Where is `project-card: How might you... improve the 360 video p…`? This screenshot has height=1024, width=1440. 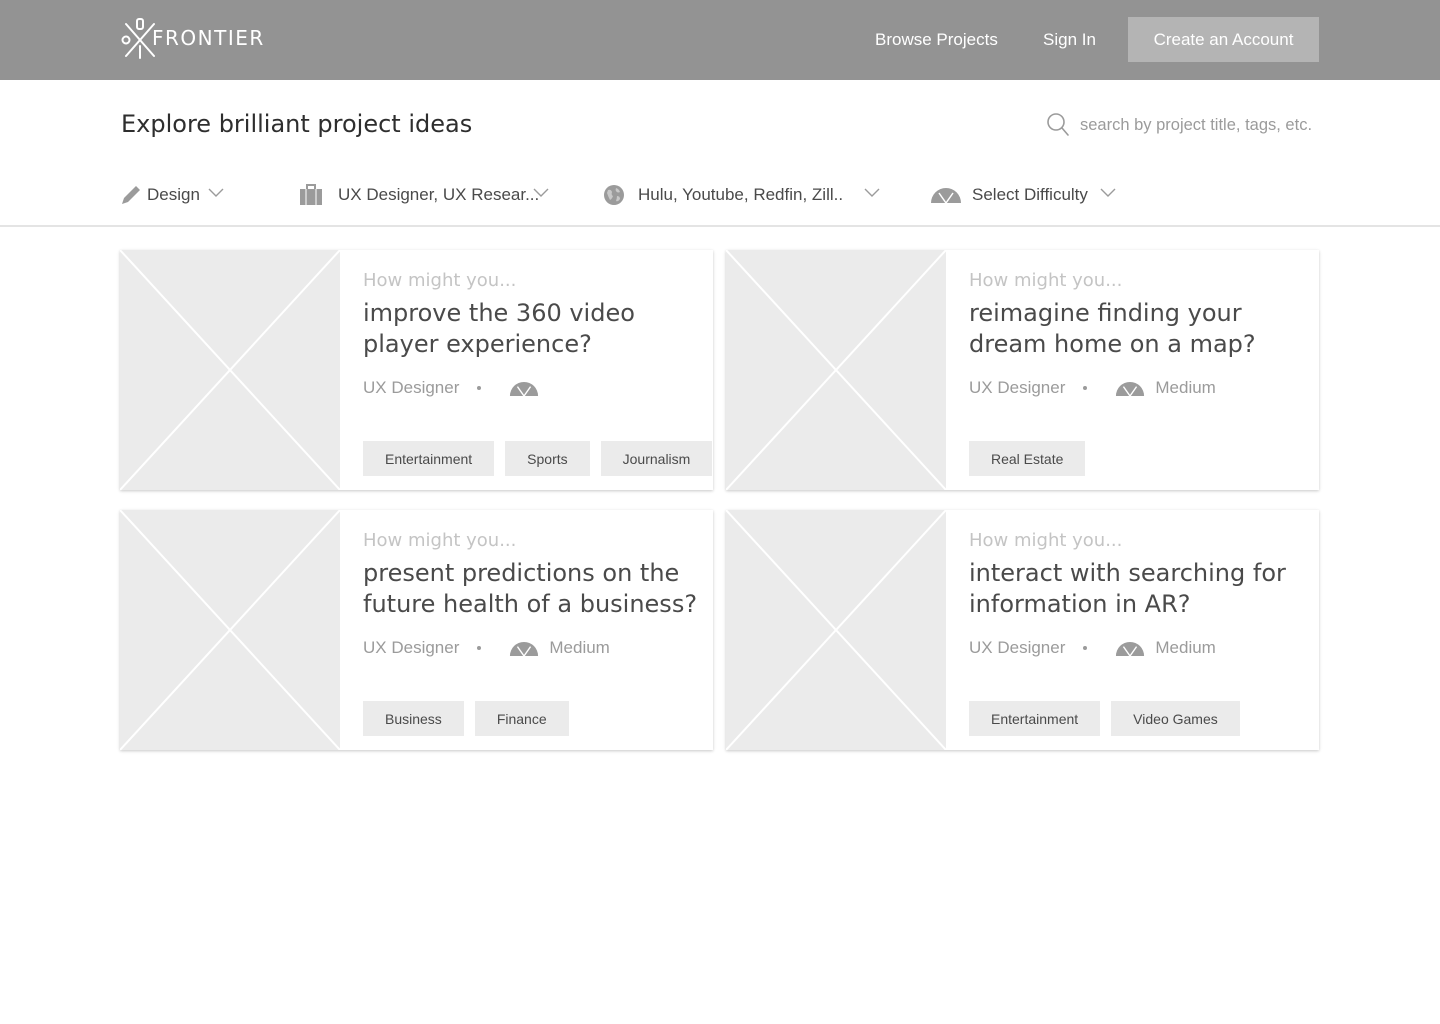 project-card: How might you... improve the 360 video p… is located at coordinates (416, 370).